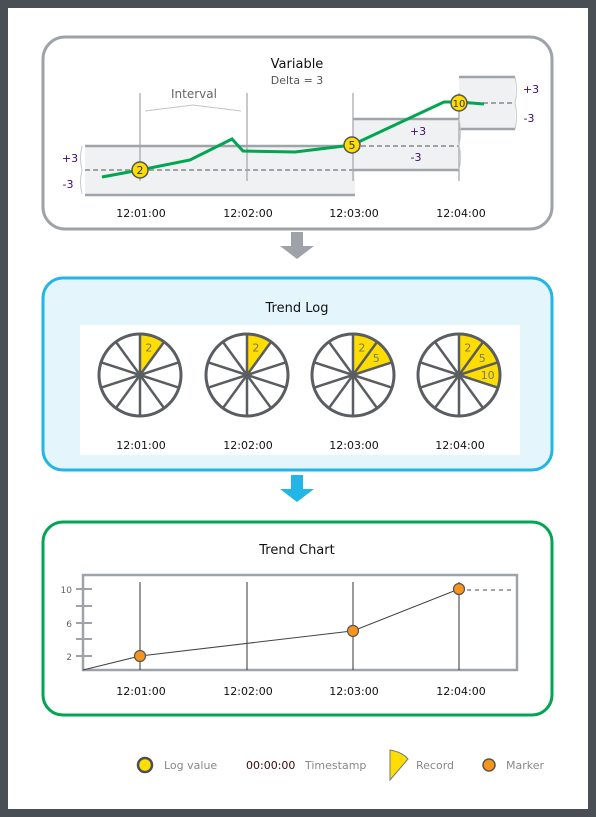  I want to click on log-value-marker: 2, so click(140, 170).